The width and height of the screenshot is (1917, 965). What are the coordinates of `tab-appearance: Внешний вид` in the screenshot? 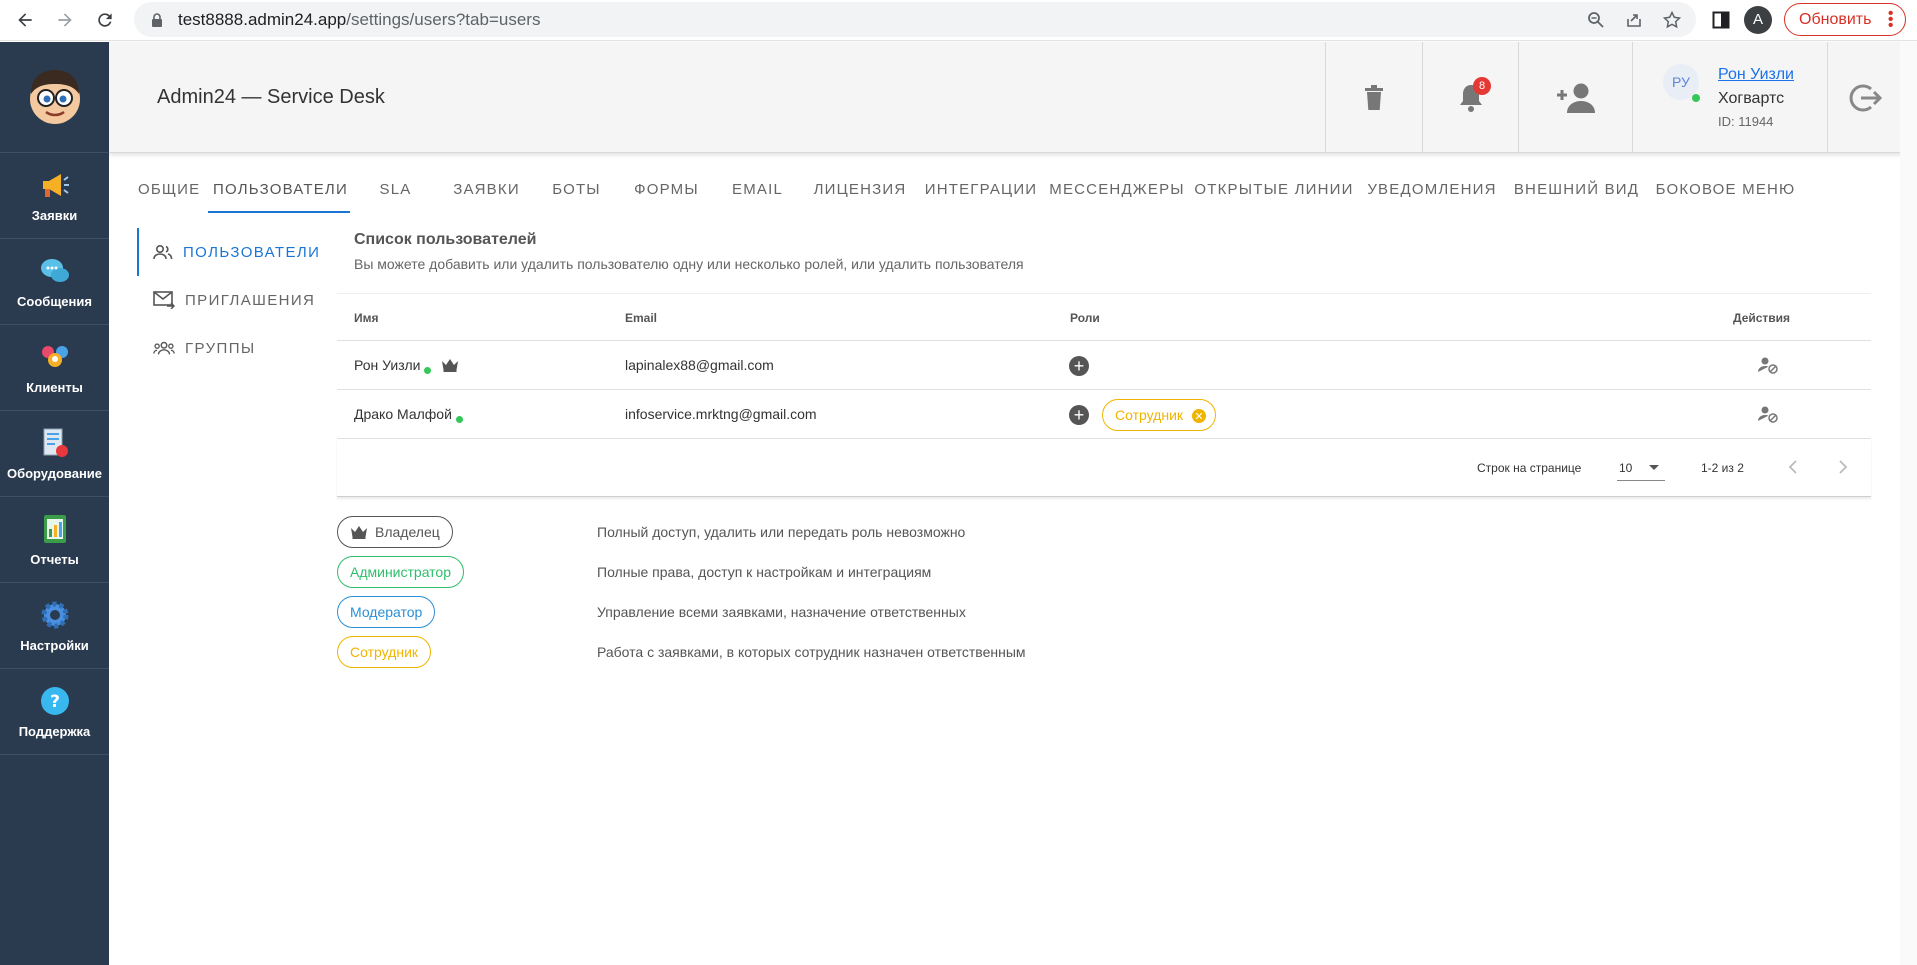 It's located at (1576, 189).